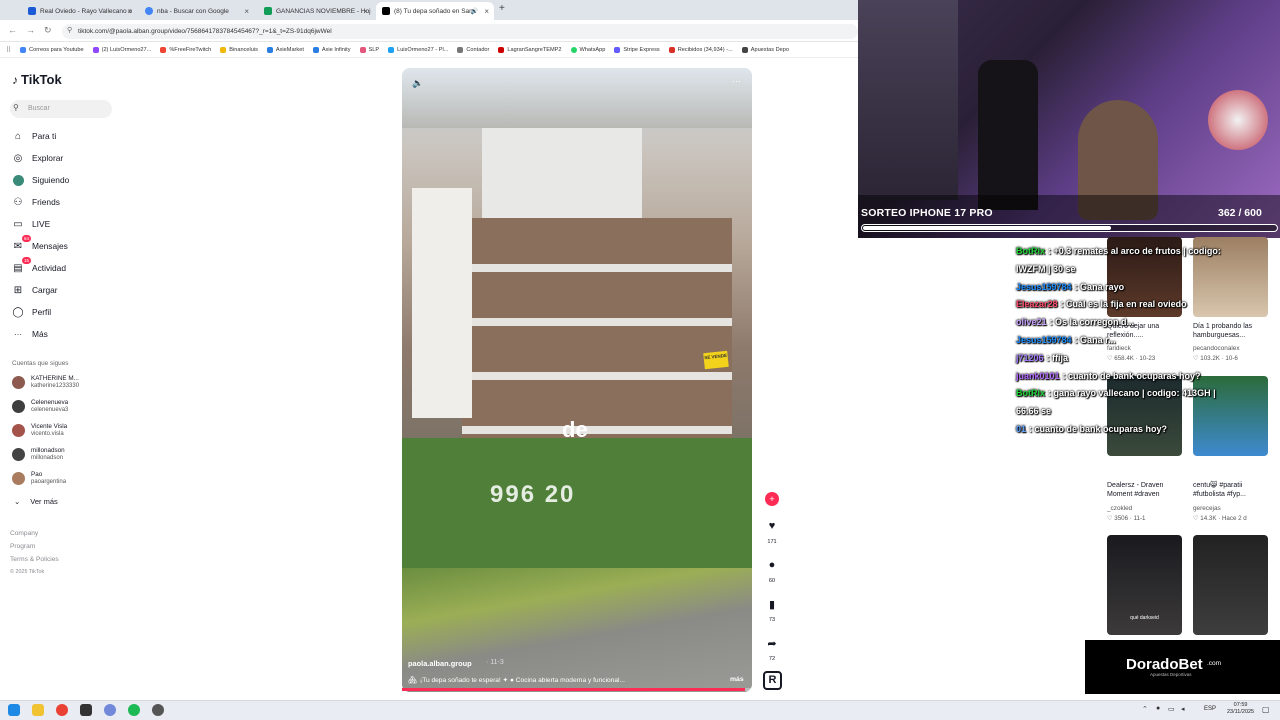 This screenshot has height=720, width=1280. I want to click on spotify-icon, so click(134, 710).